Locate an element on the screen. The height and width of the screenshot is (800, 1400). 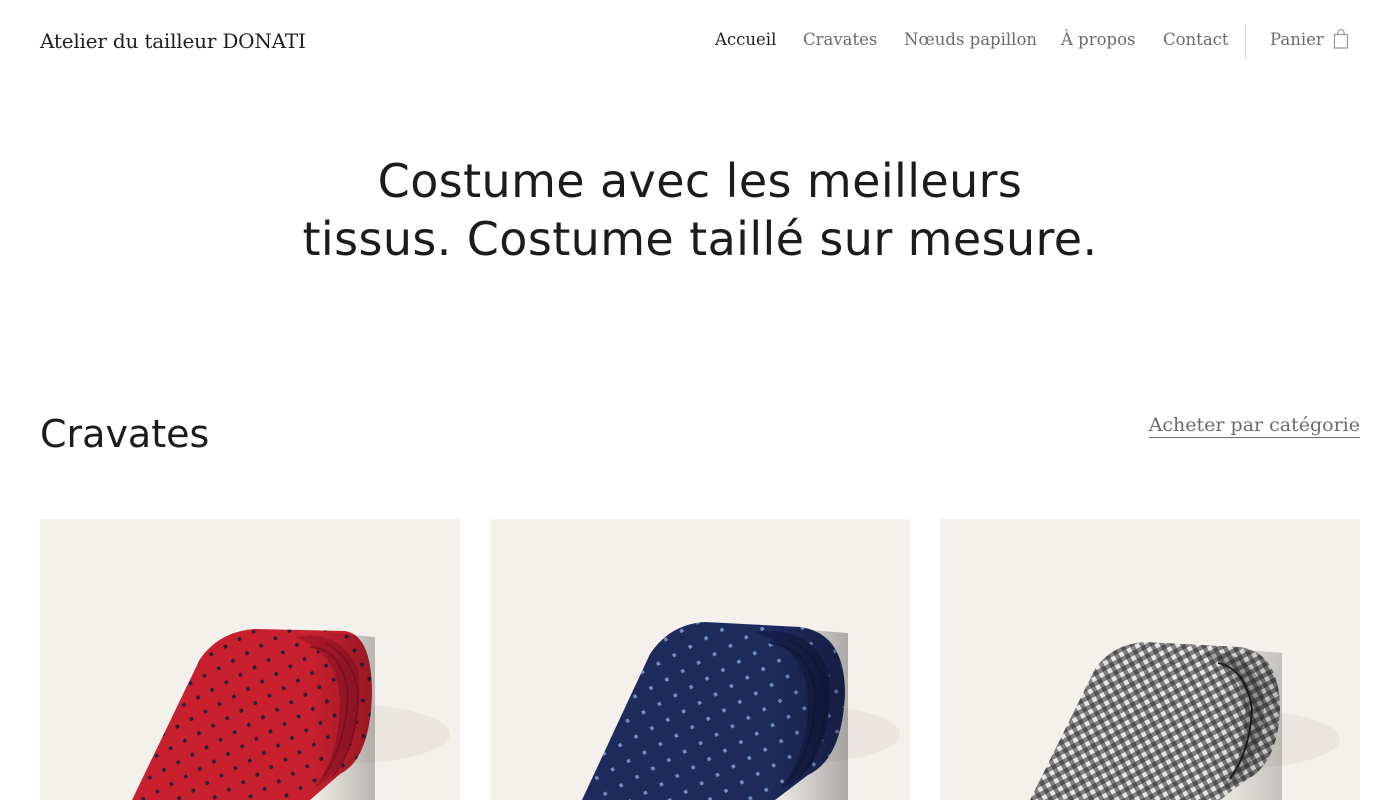
product-card-red-tie is located at coordinates (250, 659).